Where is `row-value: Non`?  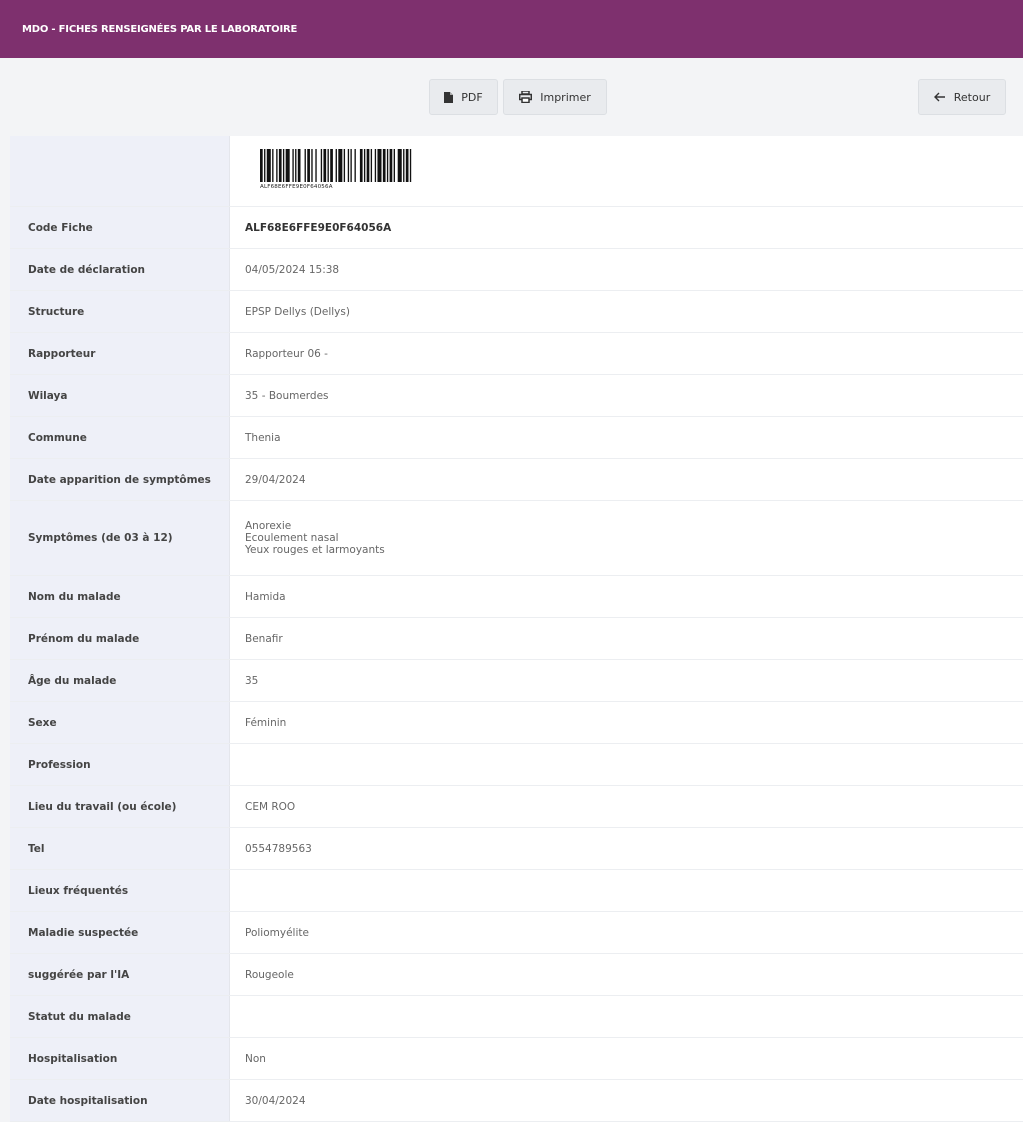 row-value: Non is located at coordinates (255, 1058).